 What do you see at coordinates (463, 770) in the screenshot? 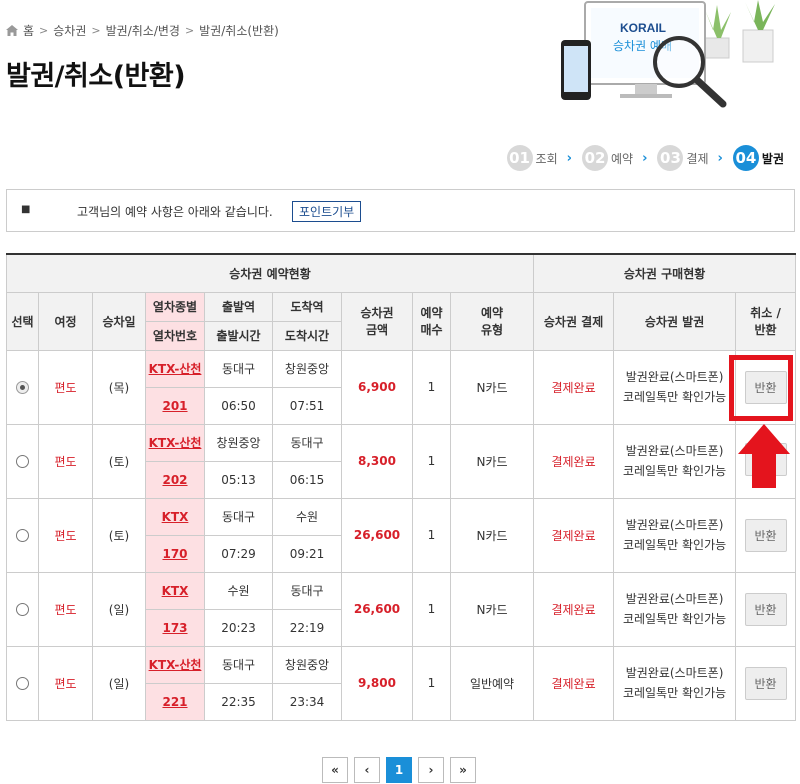
I see `last-page-button: »` at bounding box center [463, 770].